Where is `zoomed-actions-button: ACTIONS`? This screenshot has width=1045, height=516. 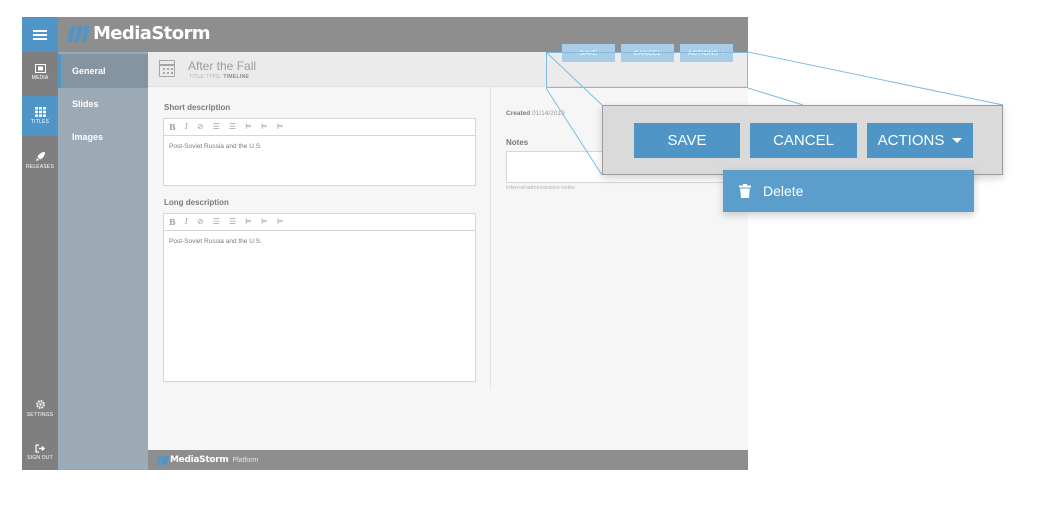
zoomed-actions-button: ACTIONS is located at coordinates (920, 140).